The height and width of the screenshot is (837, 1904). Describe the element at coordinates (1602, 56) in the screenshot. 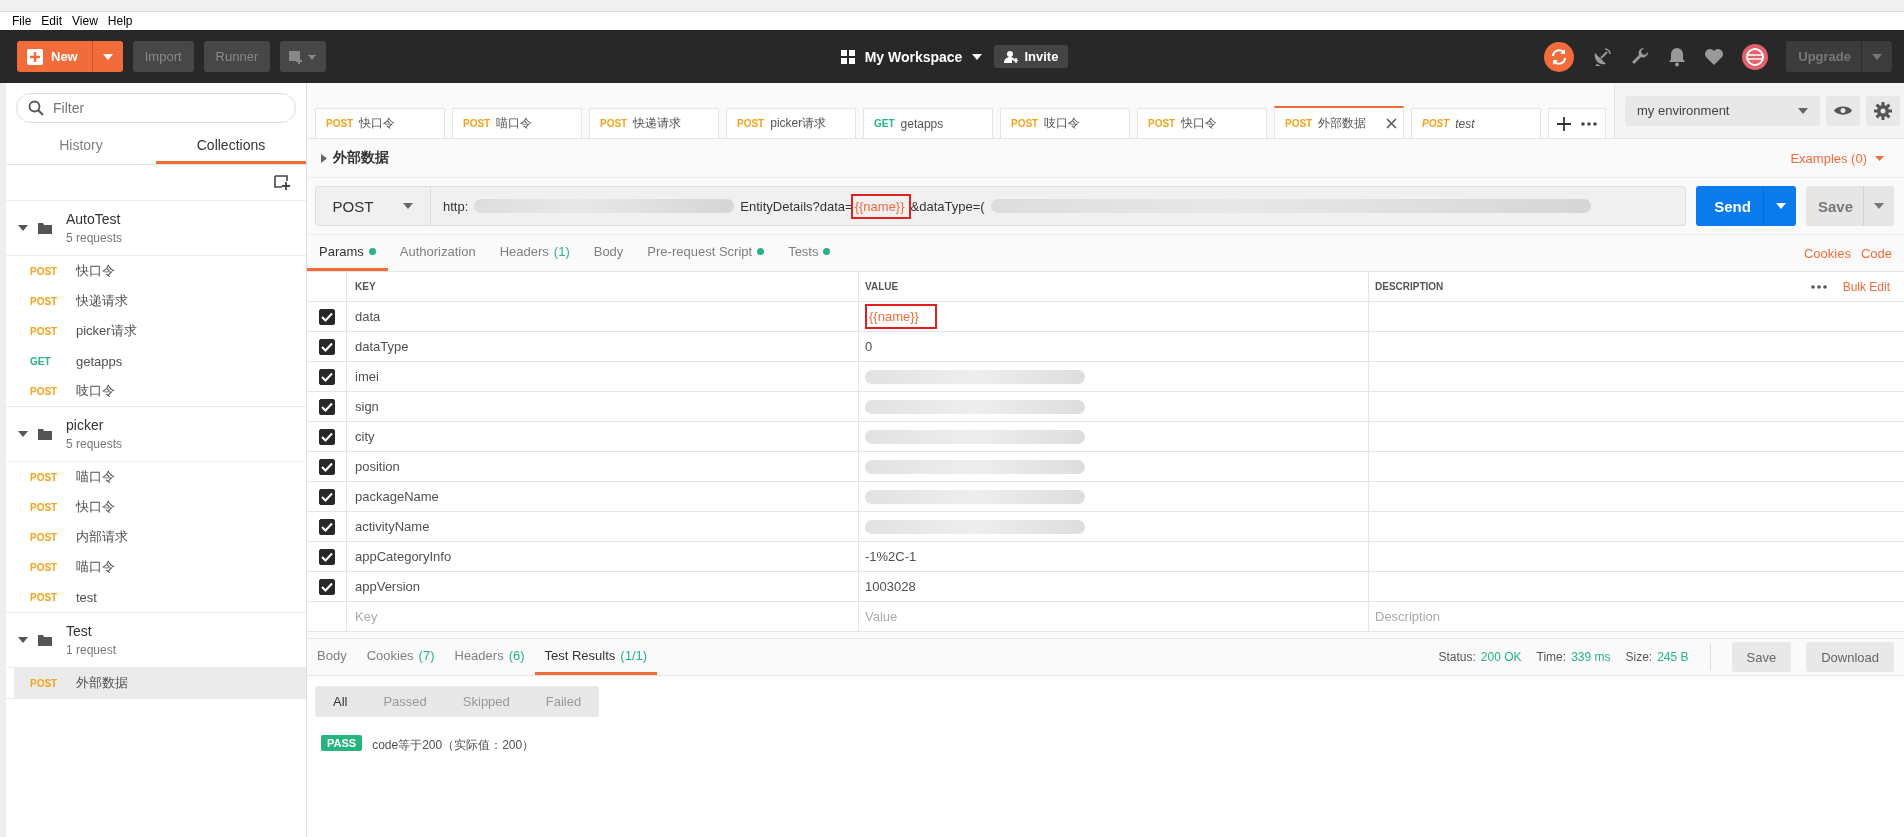

I see `satellite-icon` at that location.